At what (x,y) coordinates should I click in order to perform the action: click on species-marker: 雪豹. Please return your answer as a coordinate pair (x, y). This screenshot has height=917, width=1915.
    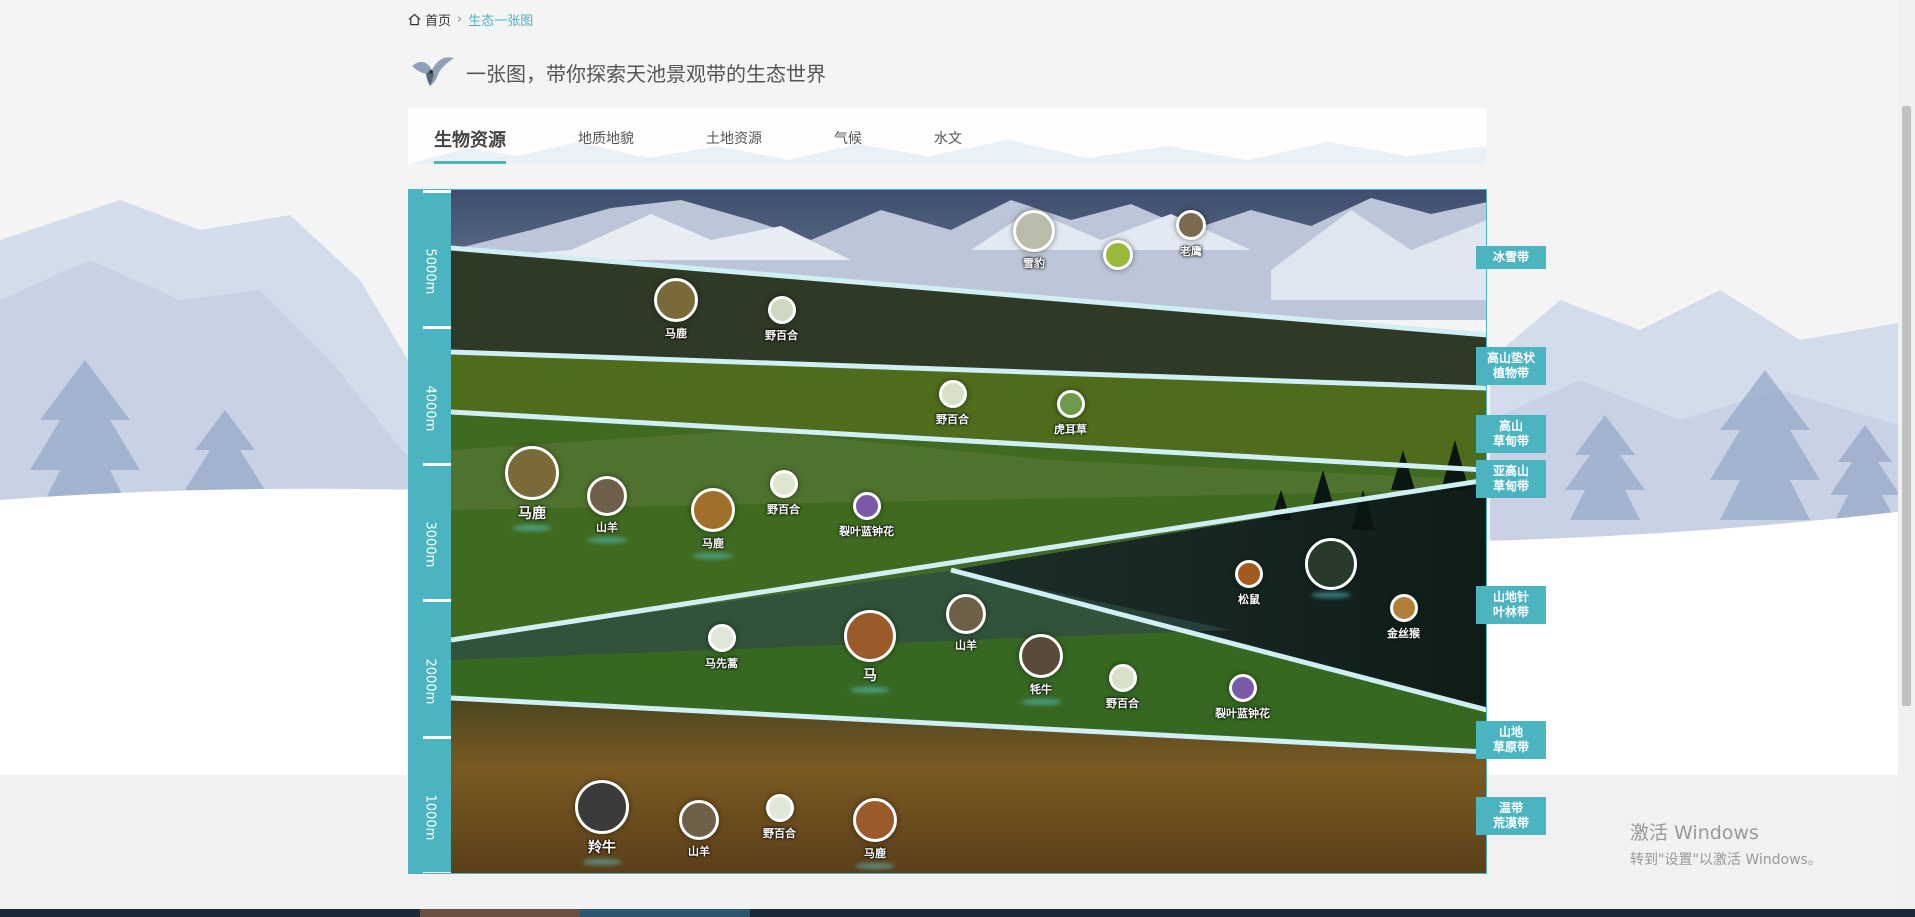
    Looking at the image, I should click on (1034, 240).